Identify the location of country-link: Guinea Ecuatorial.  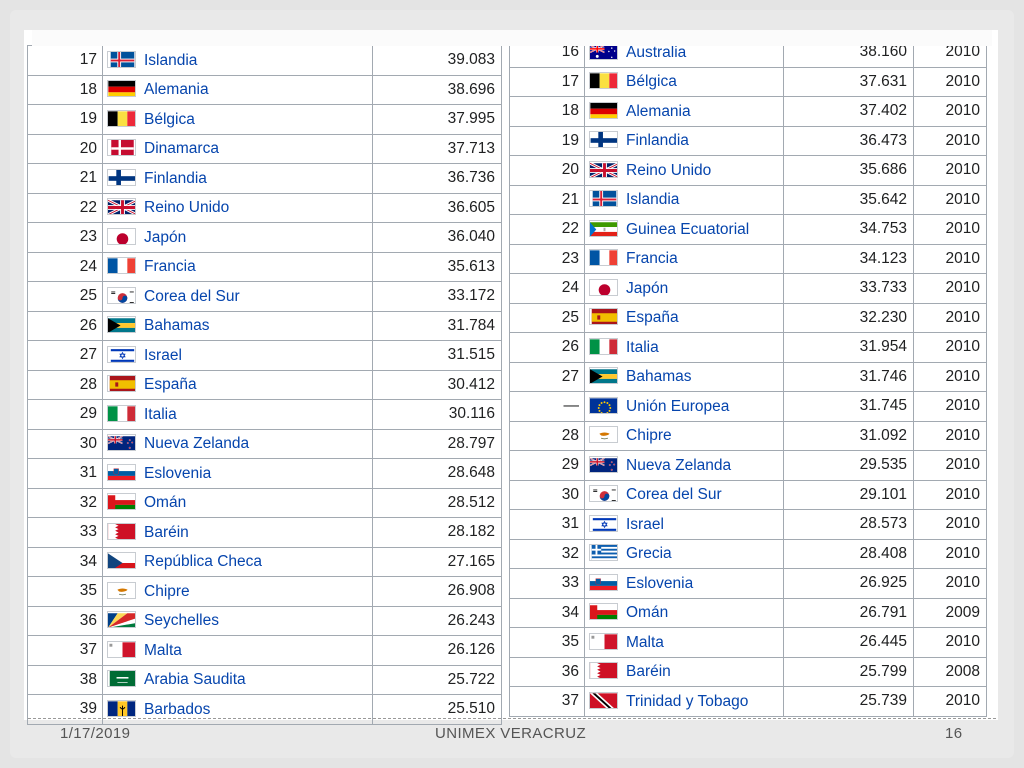
(687, 229).